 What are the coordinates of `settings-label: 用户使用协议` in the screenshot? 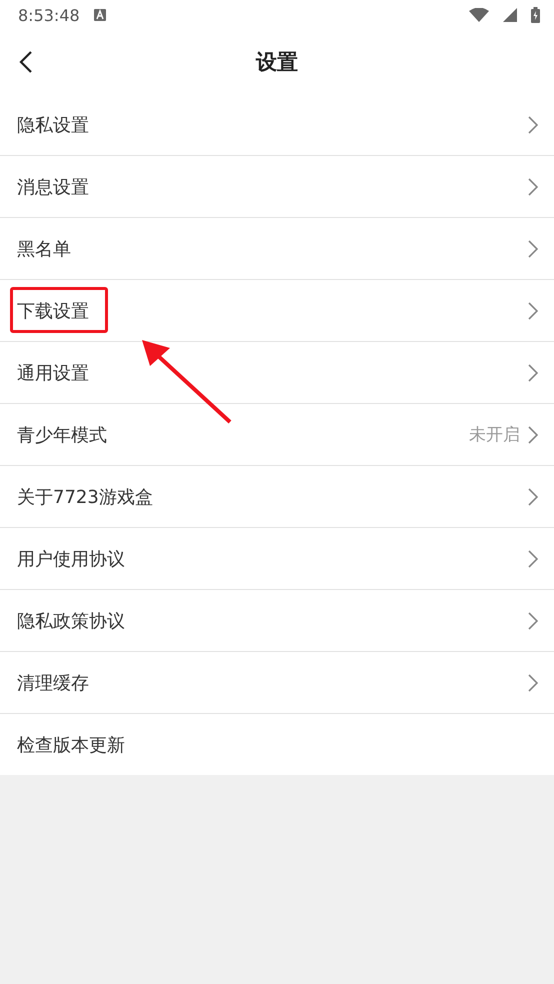 It's located at (71, 559).